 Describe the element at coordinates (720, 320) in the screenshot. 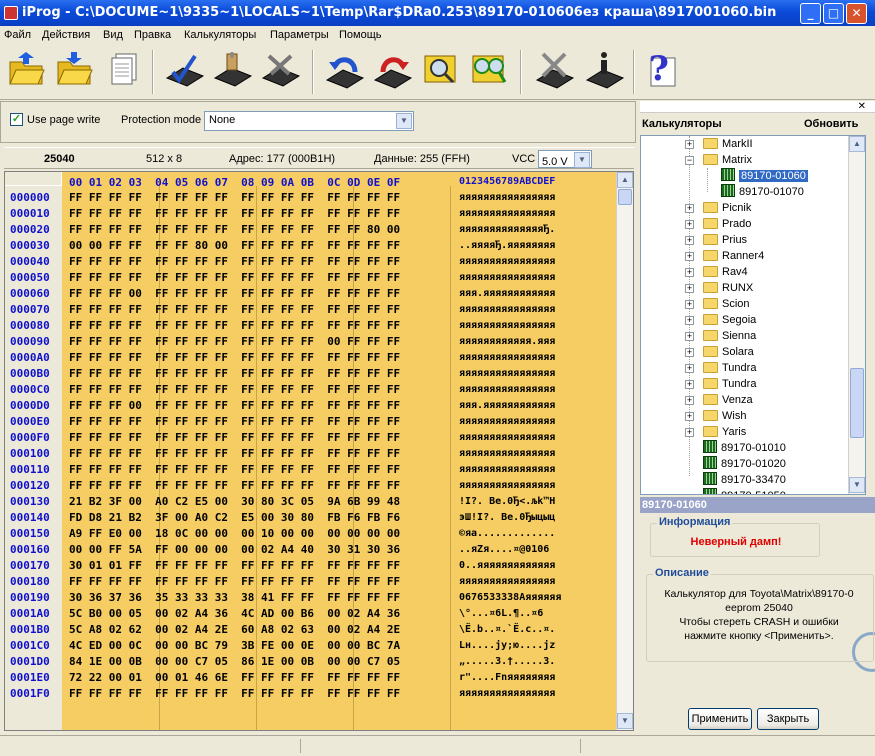

I see `tree-item: + Segoia` at that location.